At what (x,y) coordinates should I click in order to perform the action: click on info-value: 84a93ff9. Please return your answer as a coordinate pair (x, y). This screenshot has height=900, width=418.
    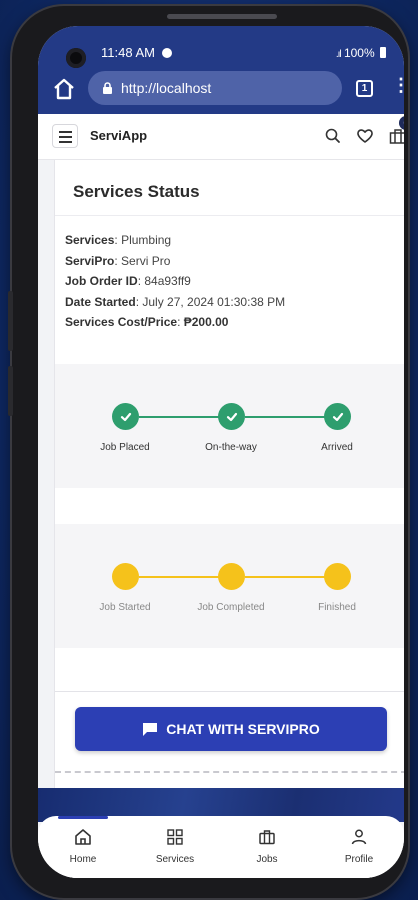
    Looking at the image, I should click on (167, 281).